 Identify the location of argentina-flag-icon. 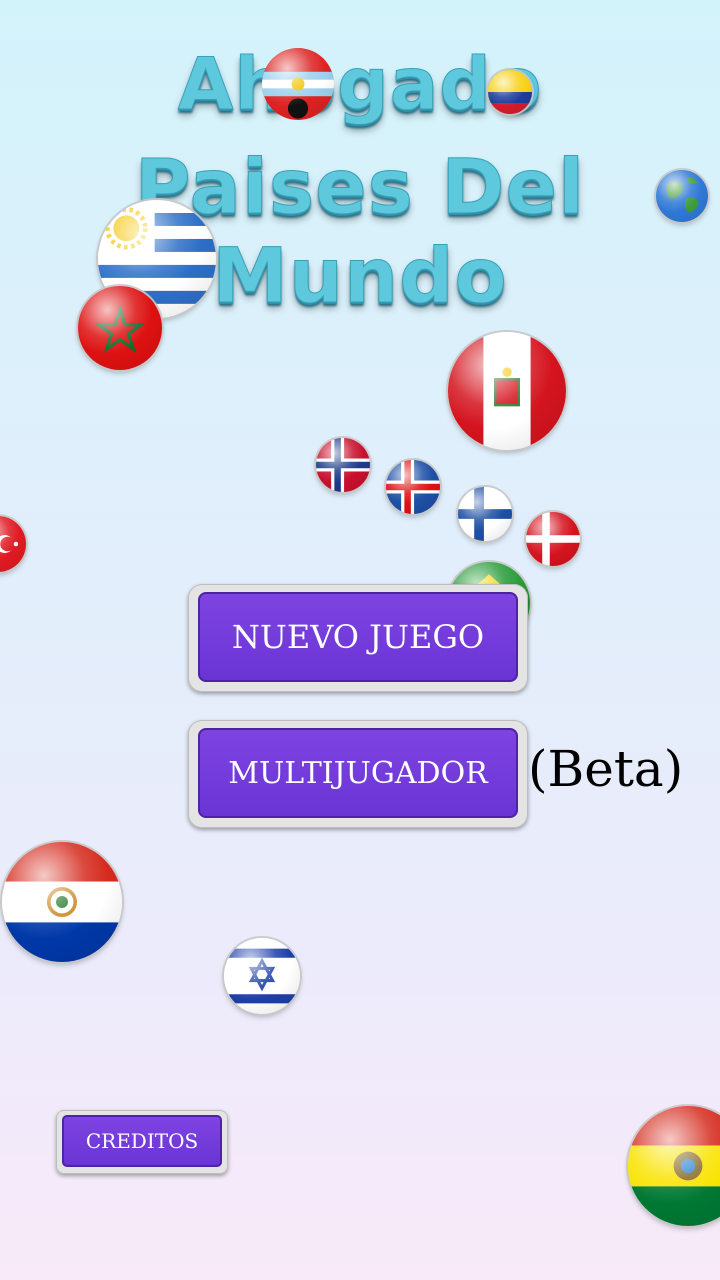
(298, 84).